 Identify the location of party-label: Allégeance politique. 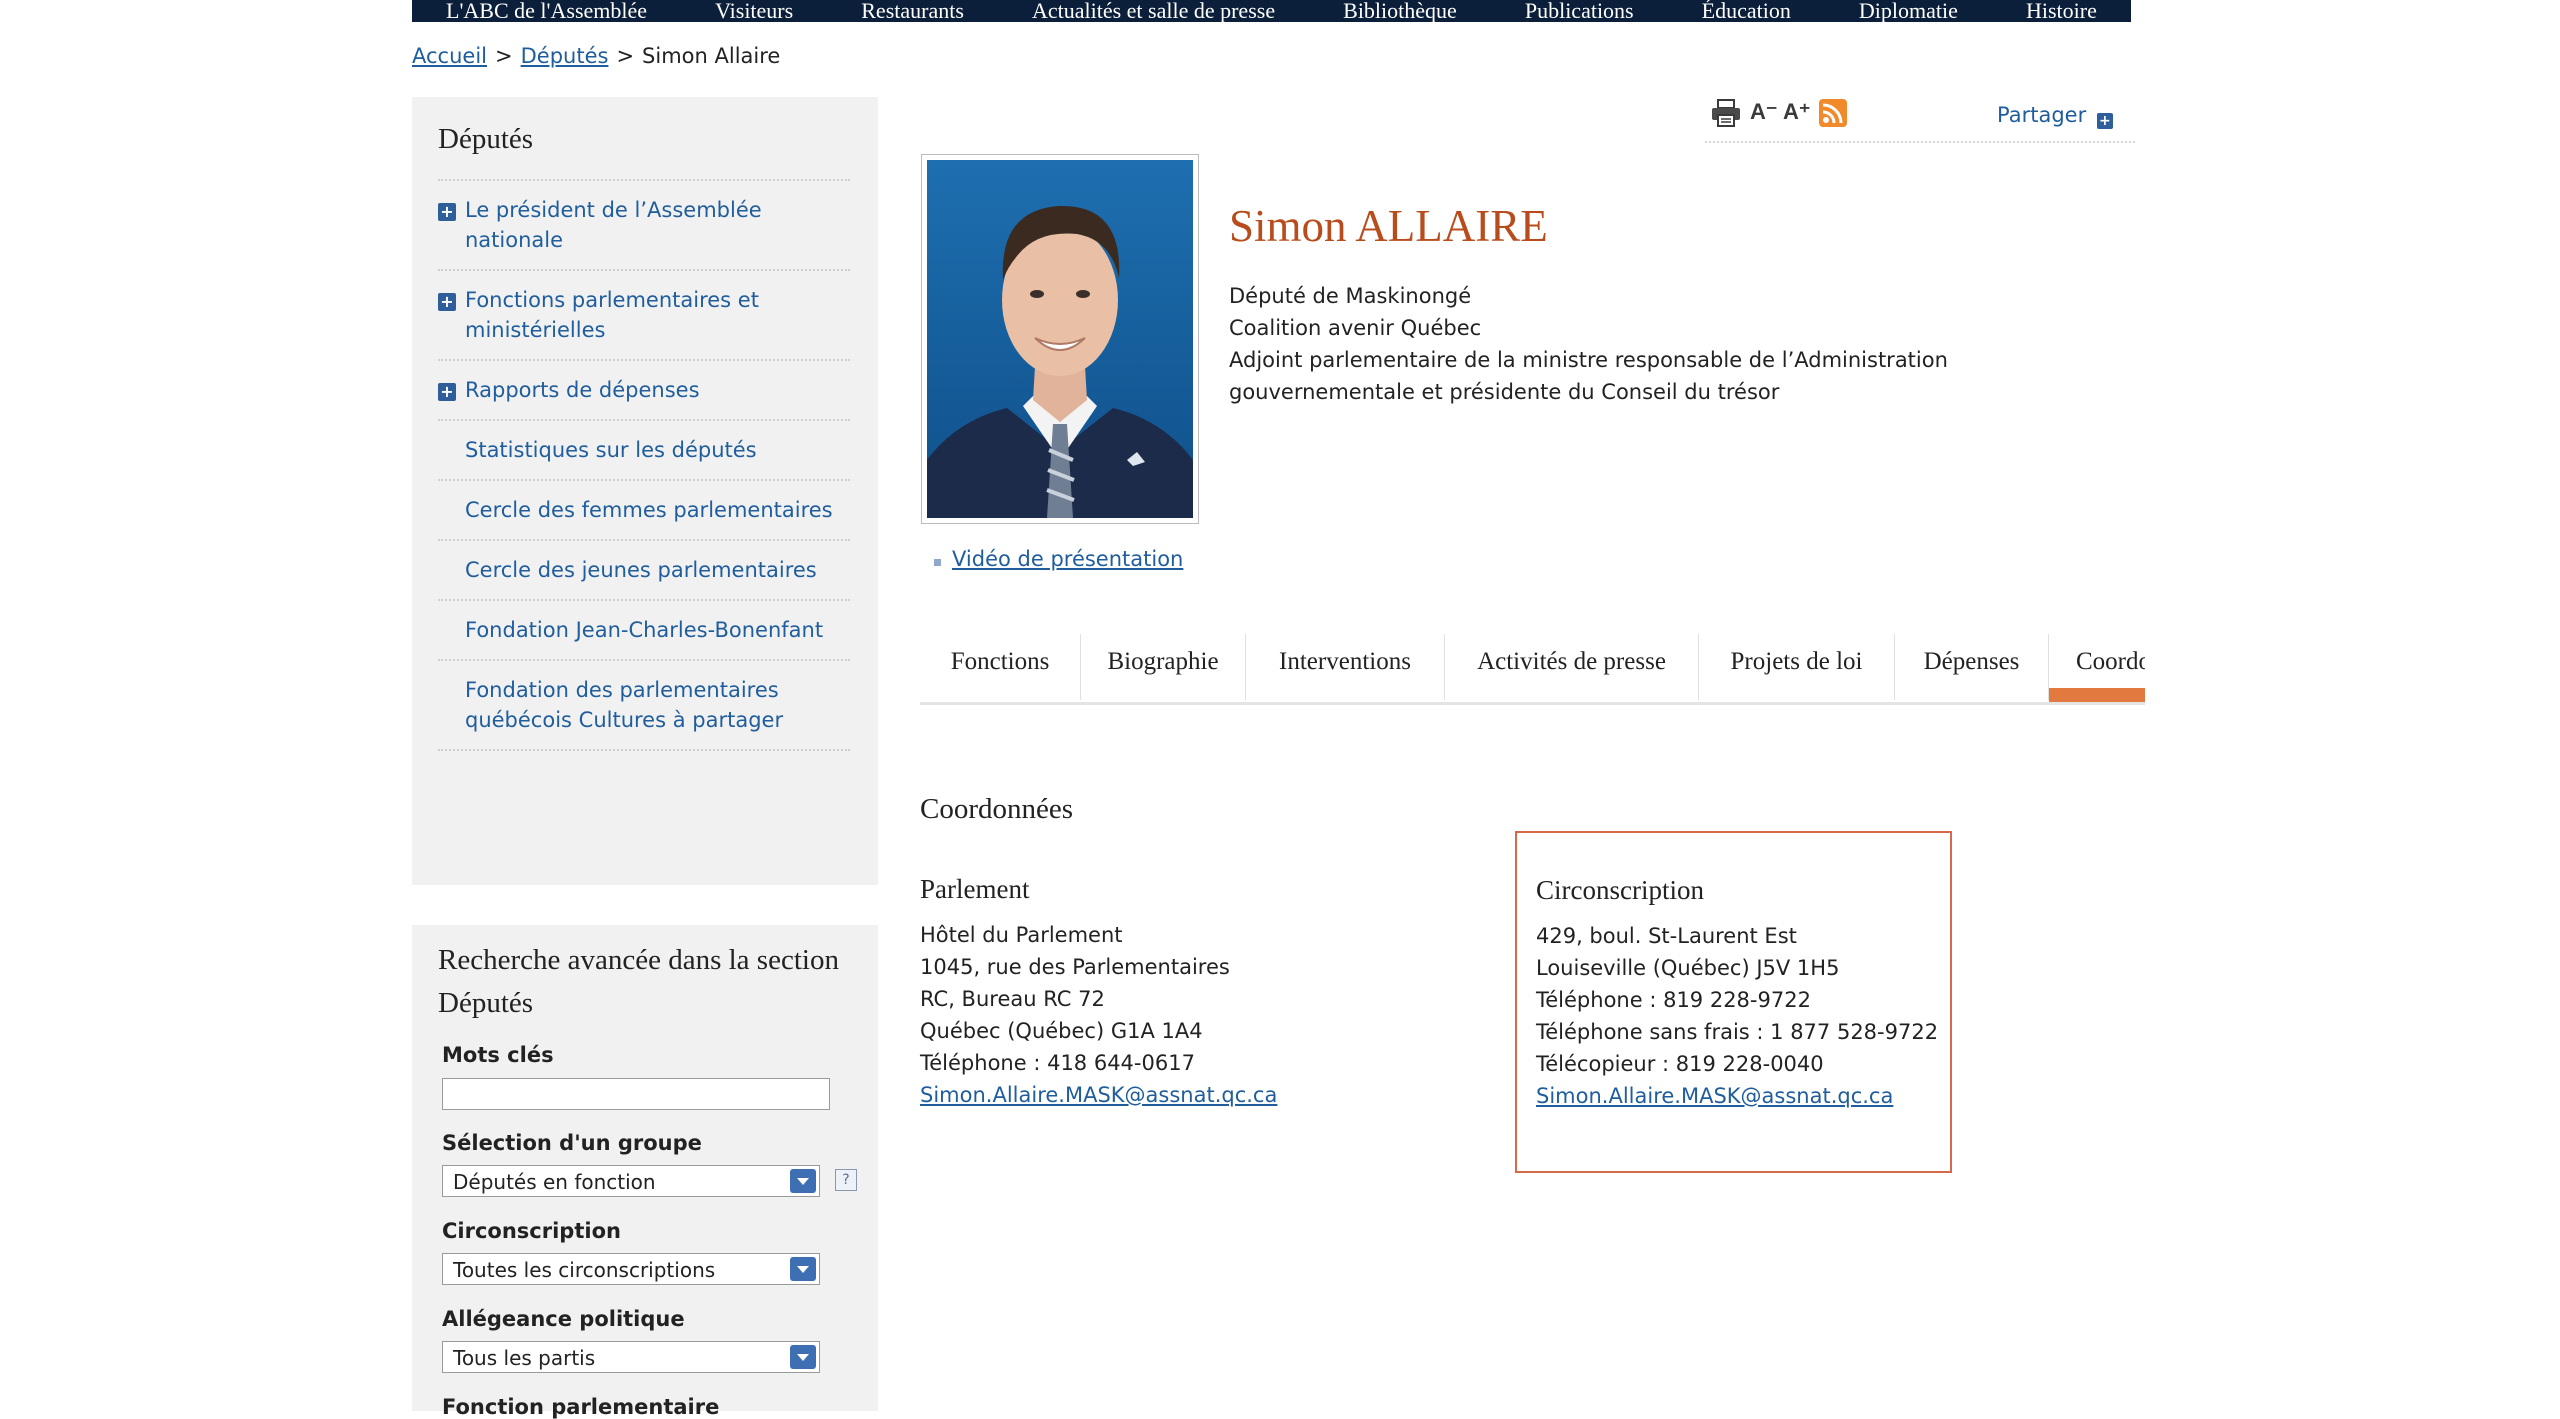
(563, 1319).